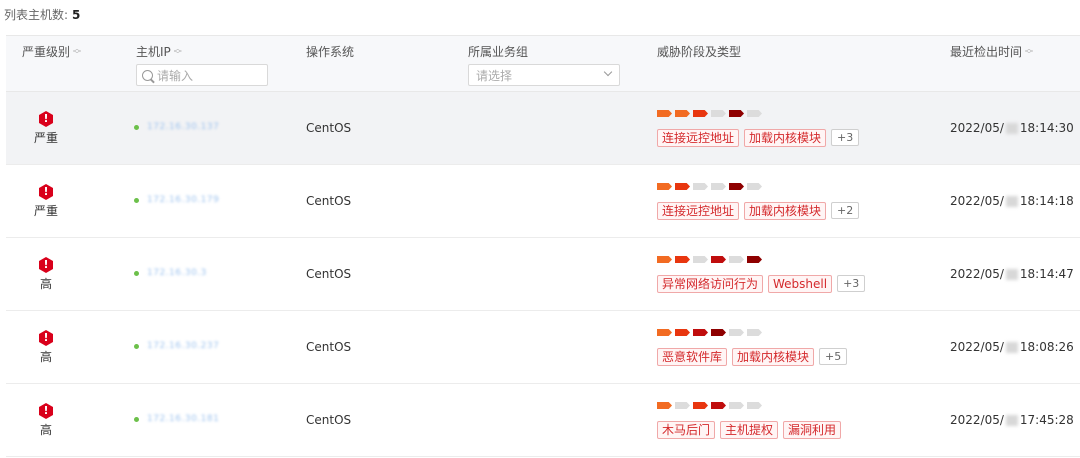  What do you see at coordinates (153, 52) in the screenshot?
I see `col-host-ip-label: 主机IP` at bounding box center [153, 52].